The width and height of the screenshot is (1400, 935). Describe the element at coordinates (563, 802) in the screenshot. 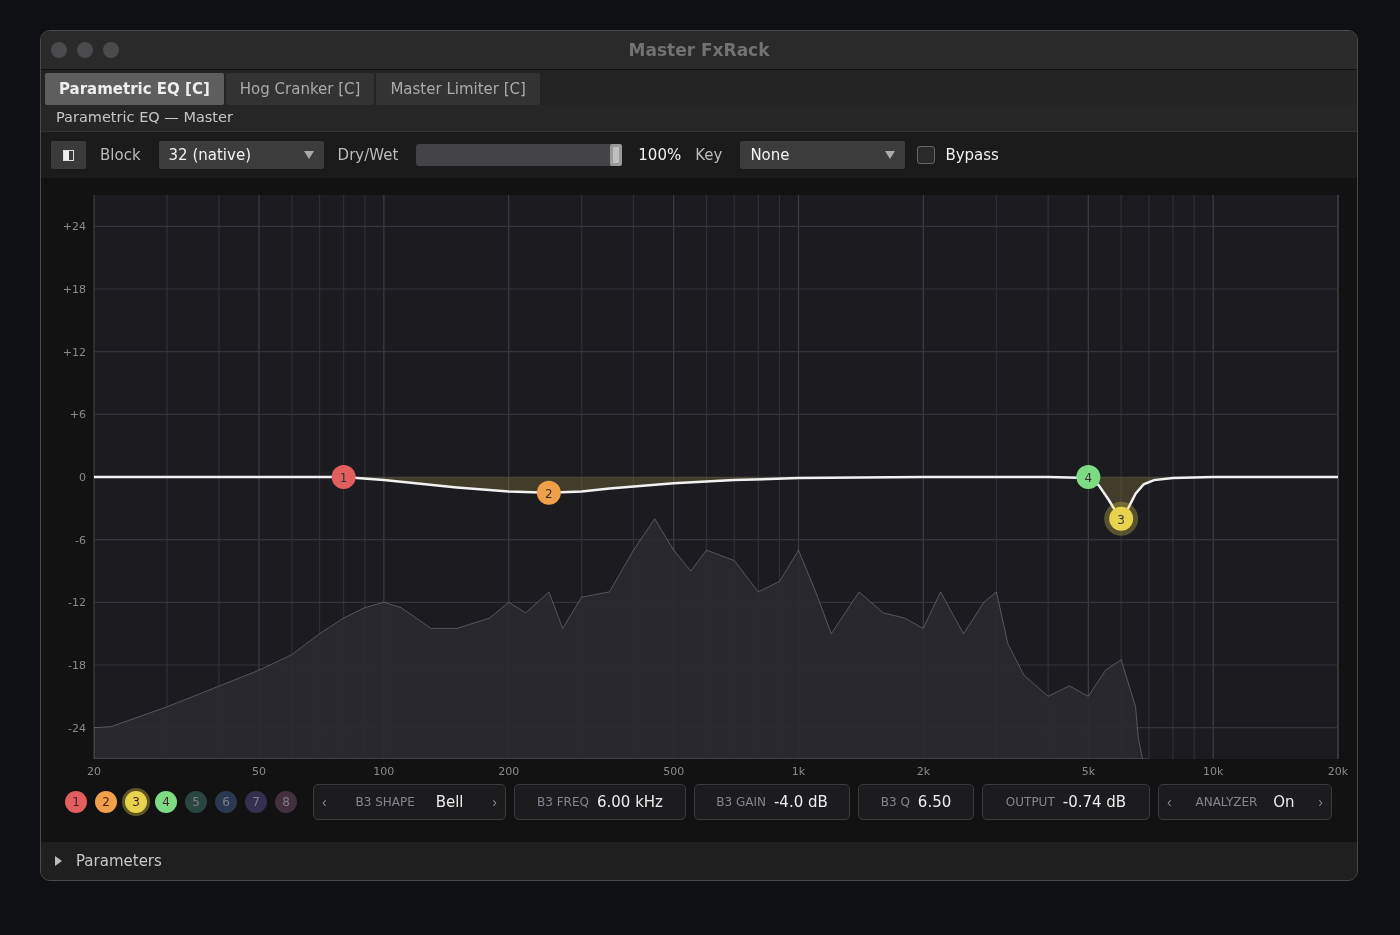

I see `parameter-label: B3 FREQ` at that location.